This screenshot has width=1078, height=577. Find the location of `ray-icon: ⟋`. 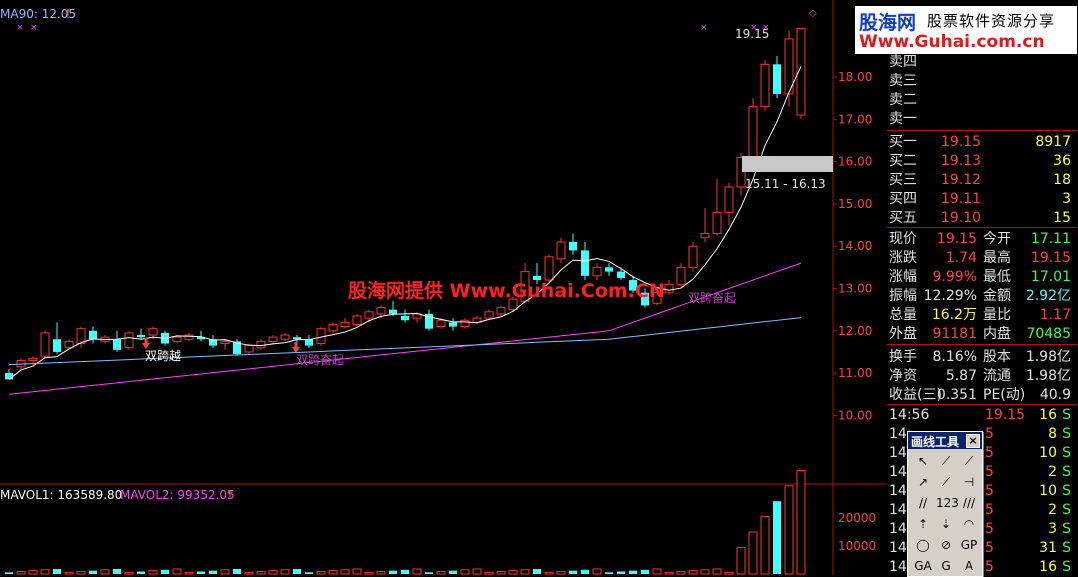

ray-icon: ⟋ is located at coordinates (946, 482).